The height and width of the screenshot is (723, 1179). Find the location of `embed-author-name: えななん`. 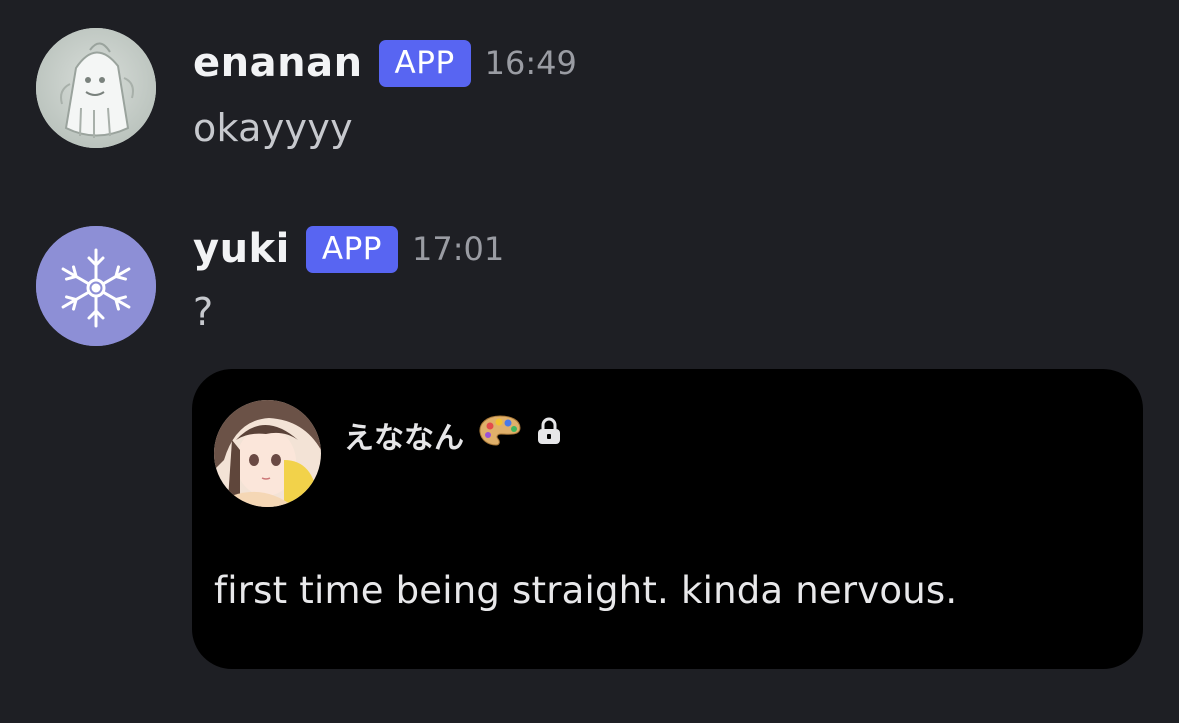

embed-author-name: えななん is located at coordinates (404, 435).